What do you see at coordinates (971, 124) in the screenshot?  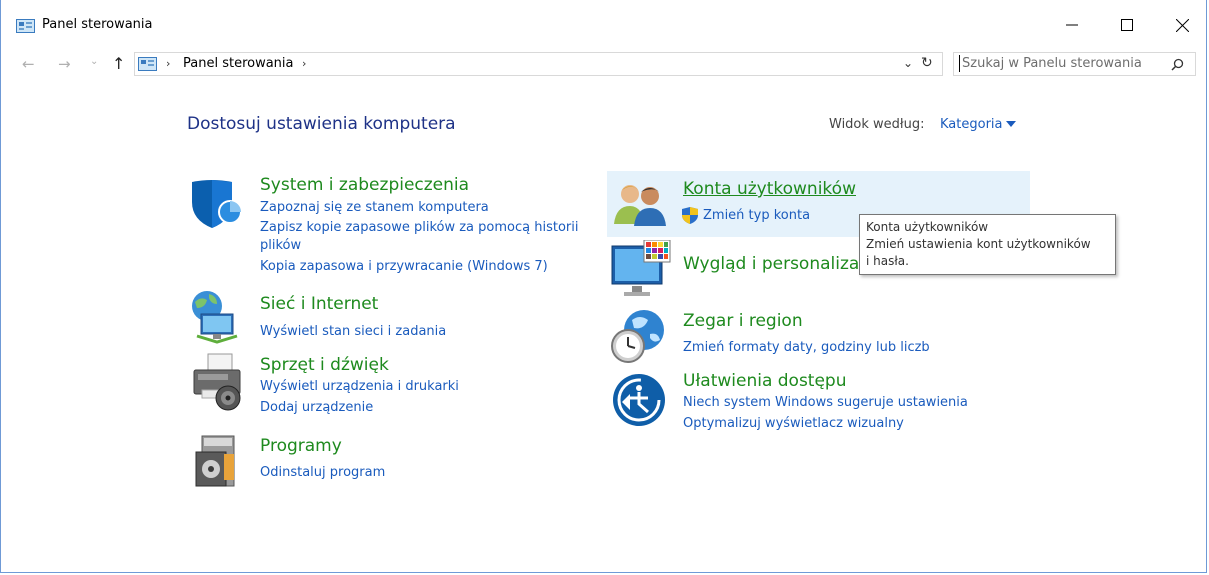 I see `view-by-dropdown: Kategoria` at bounding box center [971, 124].